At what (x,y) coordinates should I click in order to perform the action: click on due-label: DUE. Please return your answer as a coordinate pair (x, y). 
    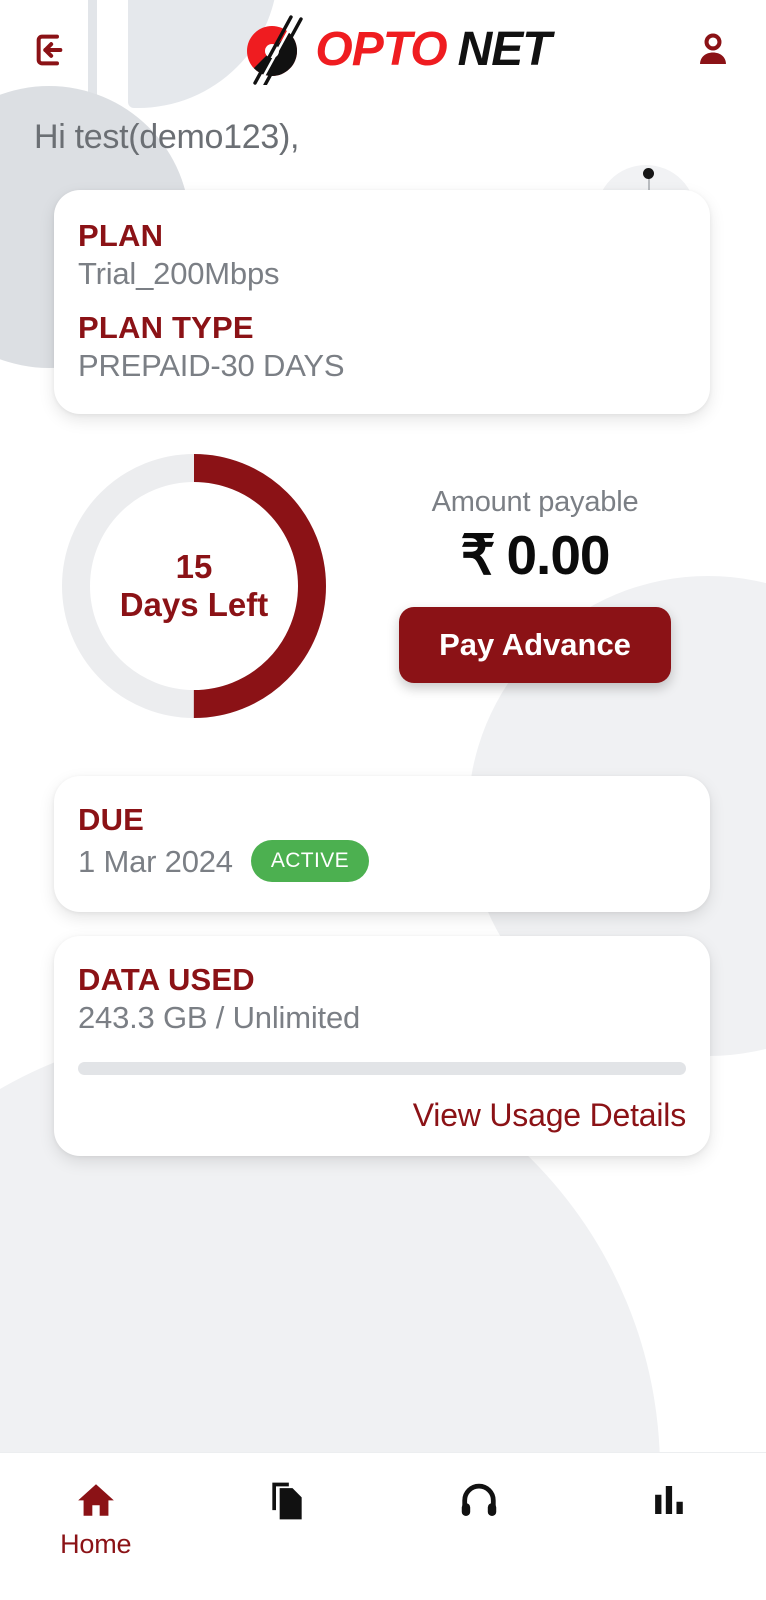
    Looking at the image, I should click on (111, 819).